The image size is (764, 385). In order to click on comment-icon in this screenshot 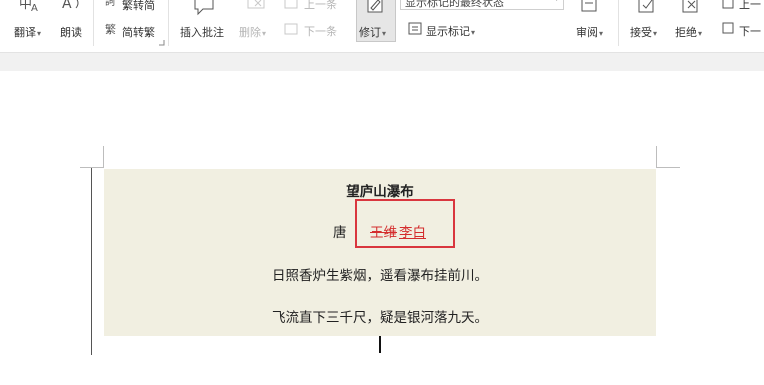, I will do `click(205, 9)`.